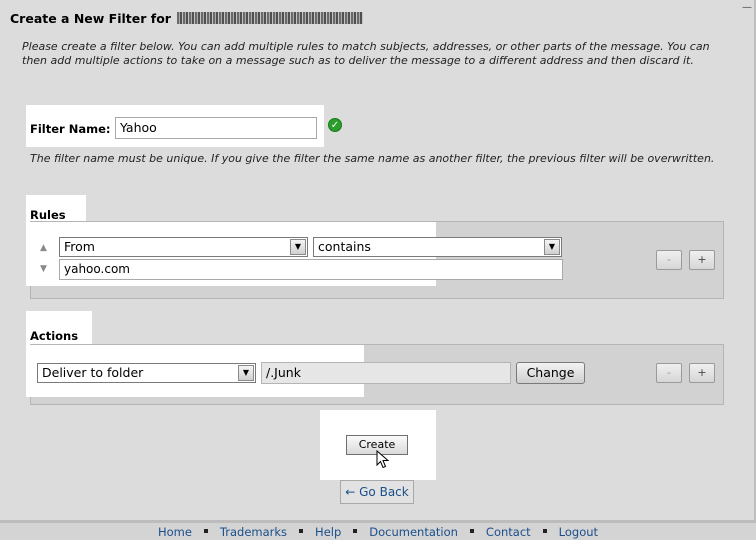 The image size is (756, 540). What do you see at coordinates (146, 373) in the screenshot?
I see `action-type-select: Deliver to folder ▼` at bounding box center [146, 373].